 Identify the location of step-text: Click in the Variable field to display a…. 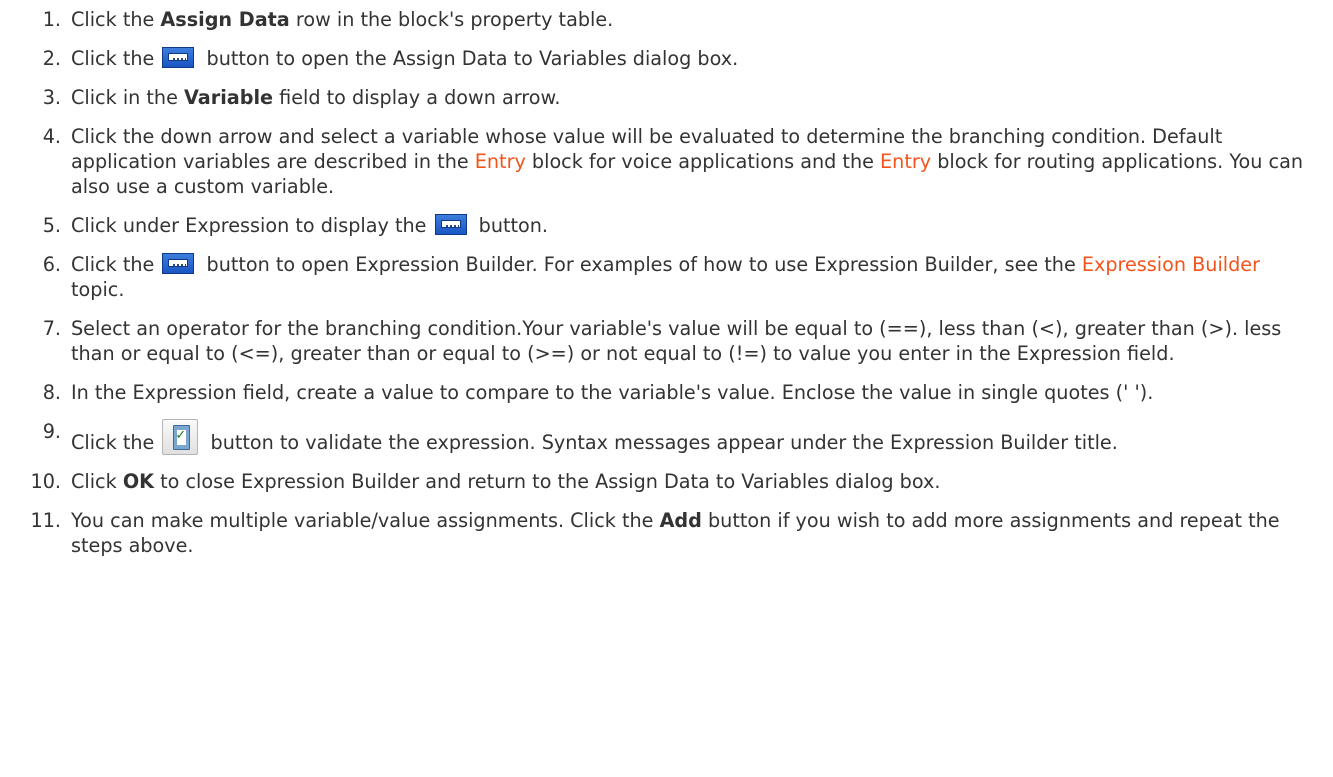
(316, 97).